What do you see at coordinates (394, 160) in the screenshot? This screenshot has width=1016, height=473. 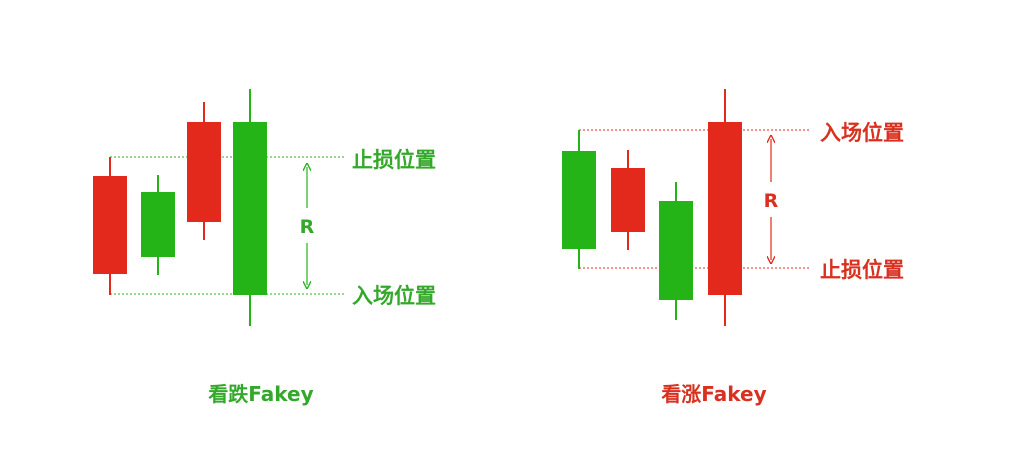 I see `bearish-stop-label: 止损位置` at bounding box center [394, 160].